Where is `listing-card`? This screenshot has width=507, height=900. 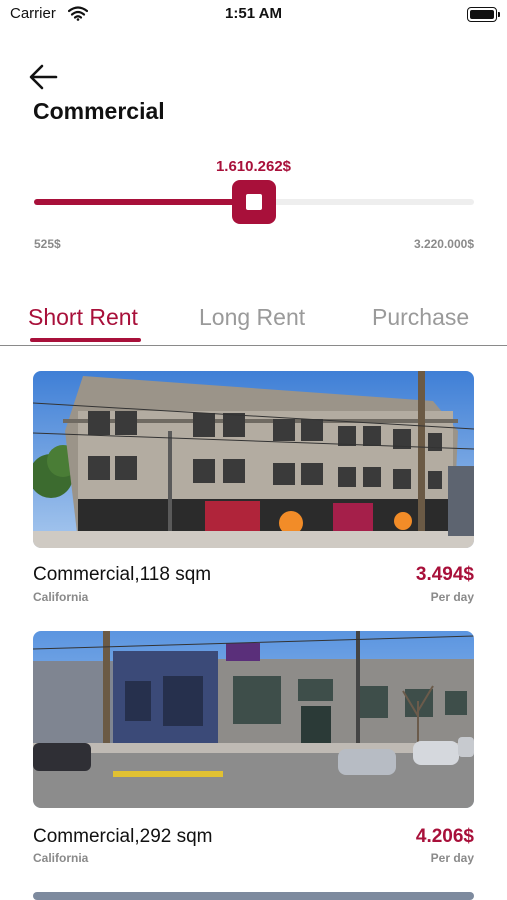
listing-card is located at coordinates (253, 896).